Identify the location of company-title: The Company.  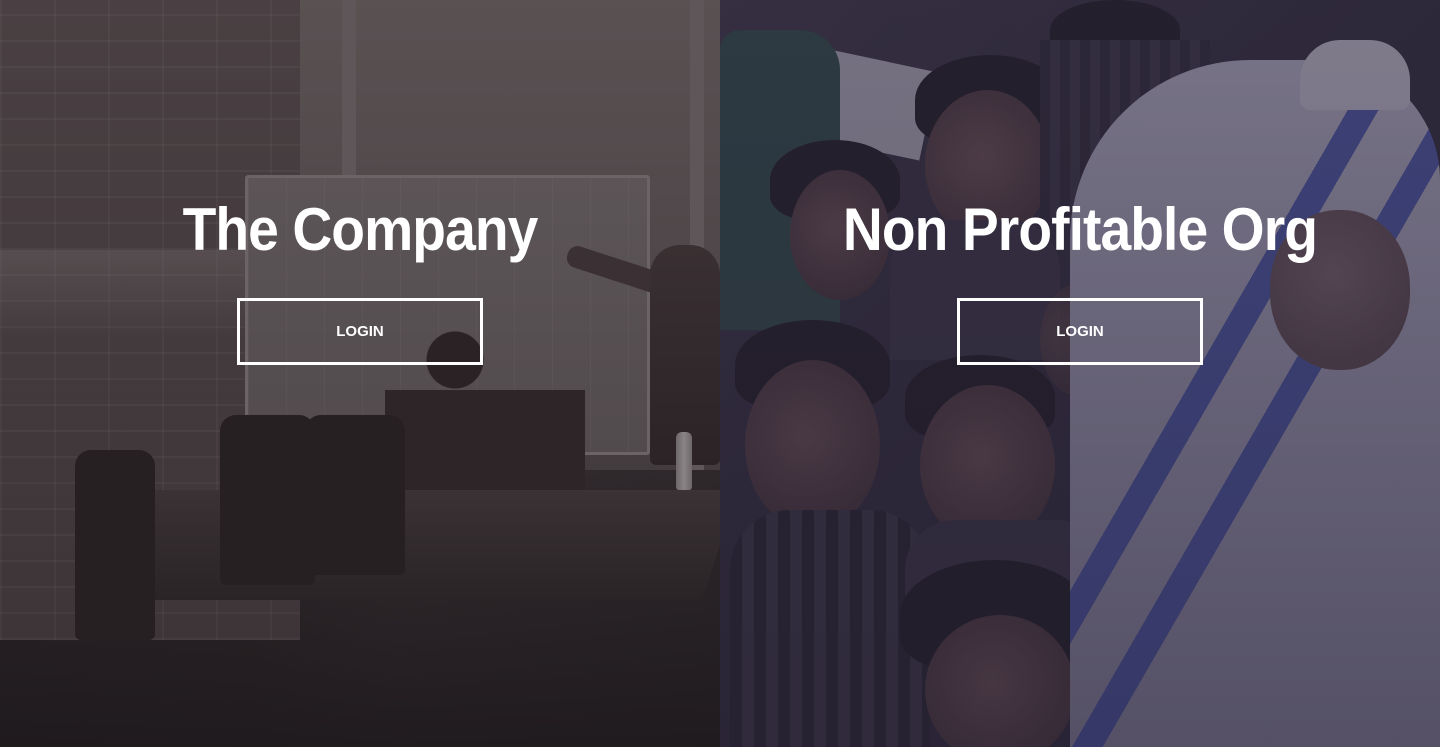
(360, 229).